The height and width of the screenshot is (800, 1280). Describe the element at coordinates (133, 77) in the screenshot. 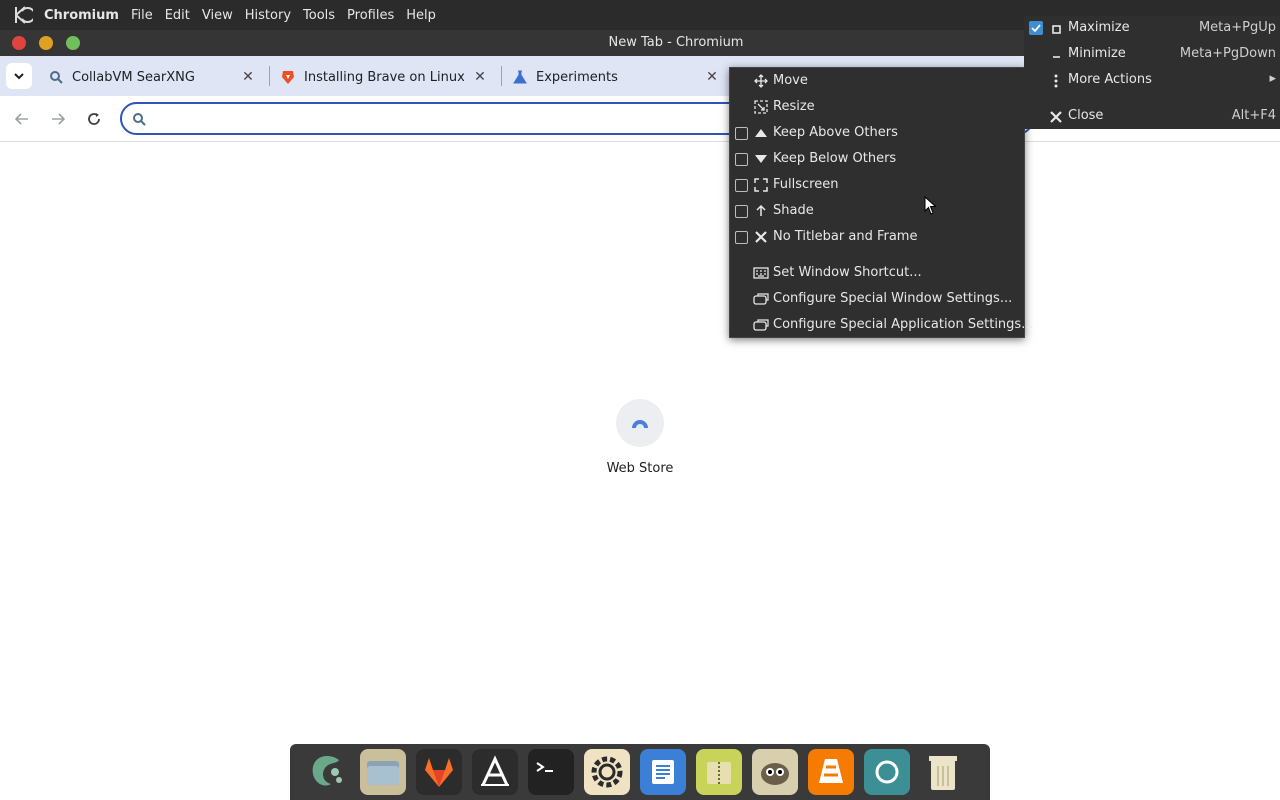

I see `tab-label: CollabVM SearXNG` at that location.